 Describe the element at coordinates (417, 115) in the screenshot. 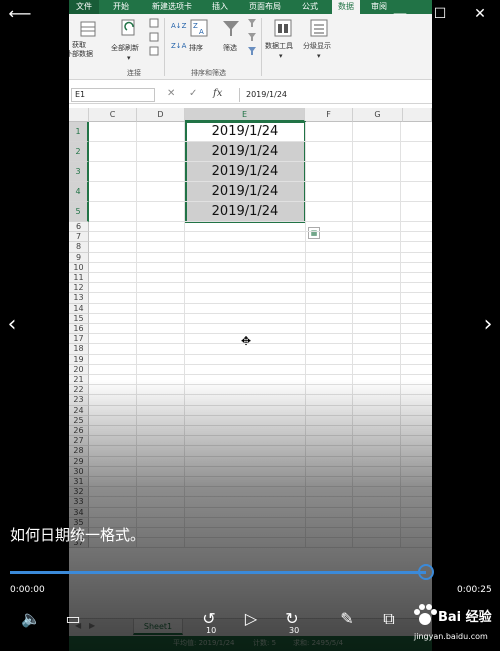

I see `column-header` at that location.